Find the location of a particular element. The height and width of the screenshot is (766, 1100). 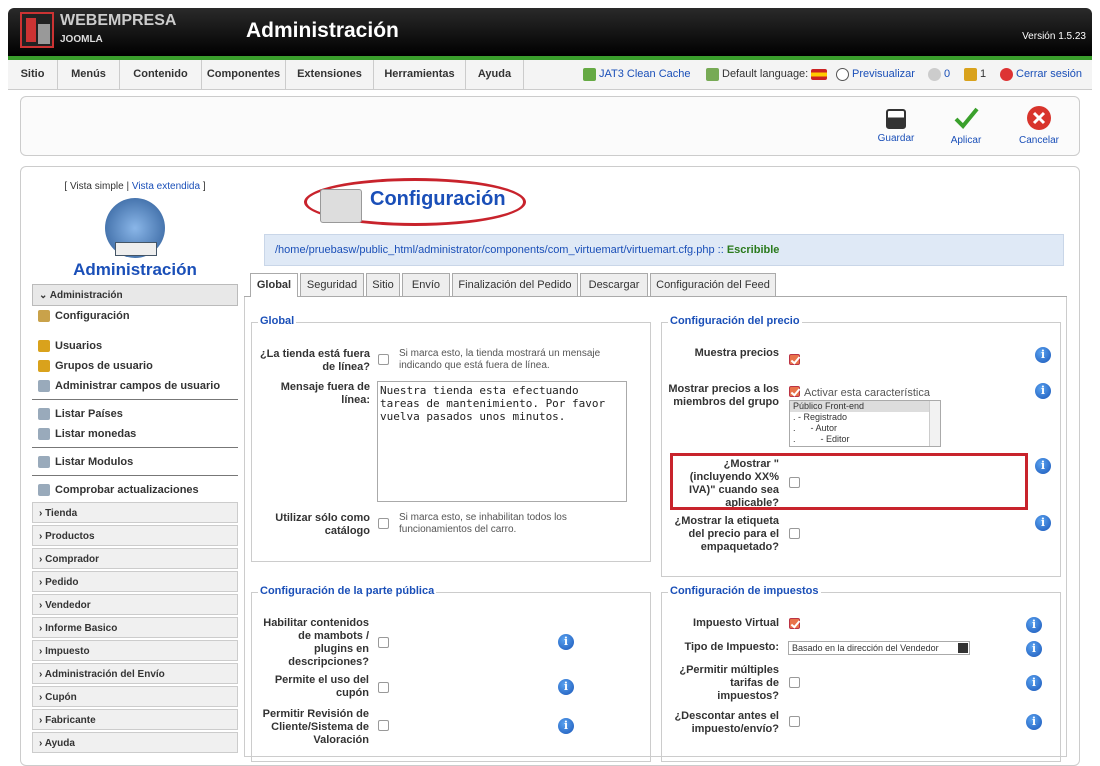

logout-icon is located at coordinates (1006, 74).